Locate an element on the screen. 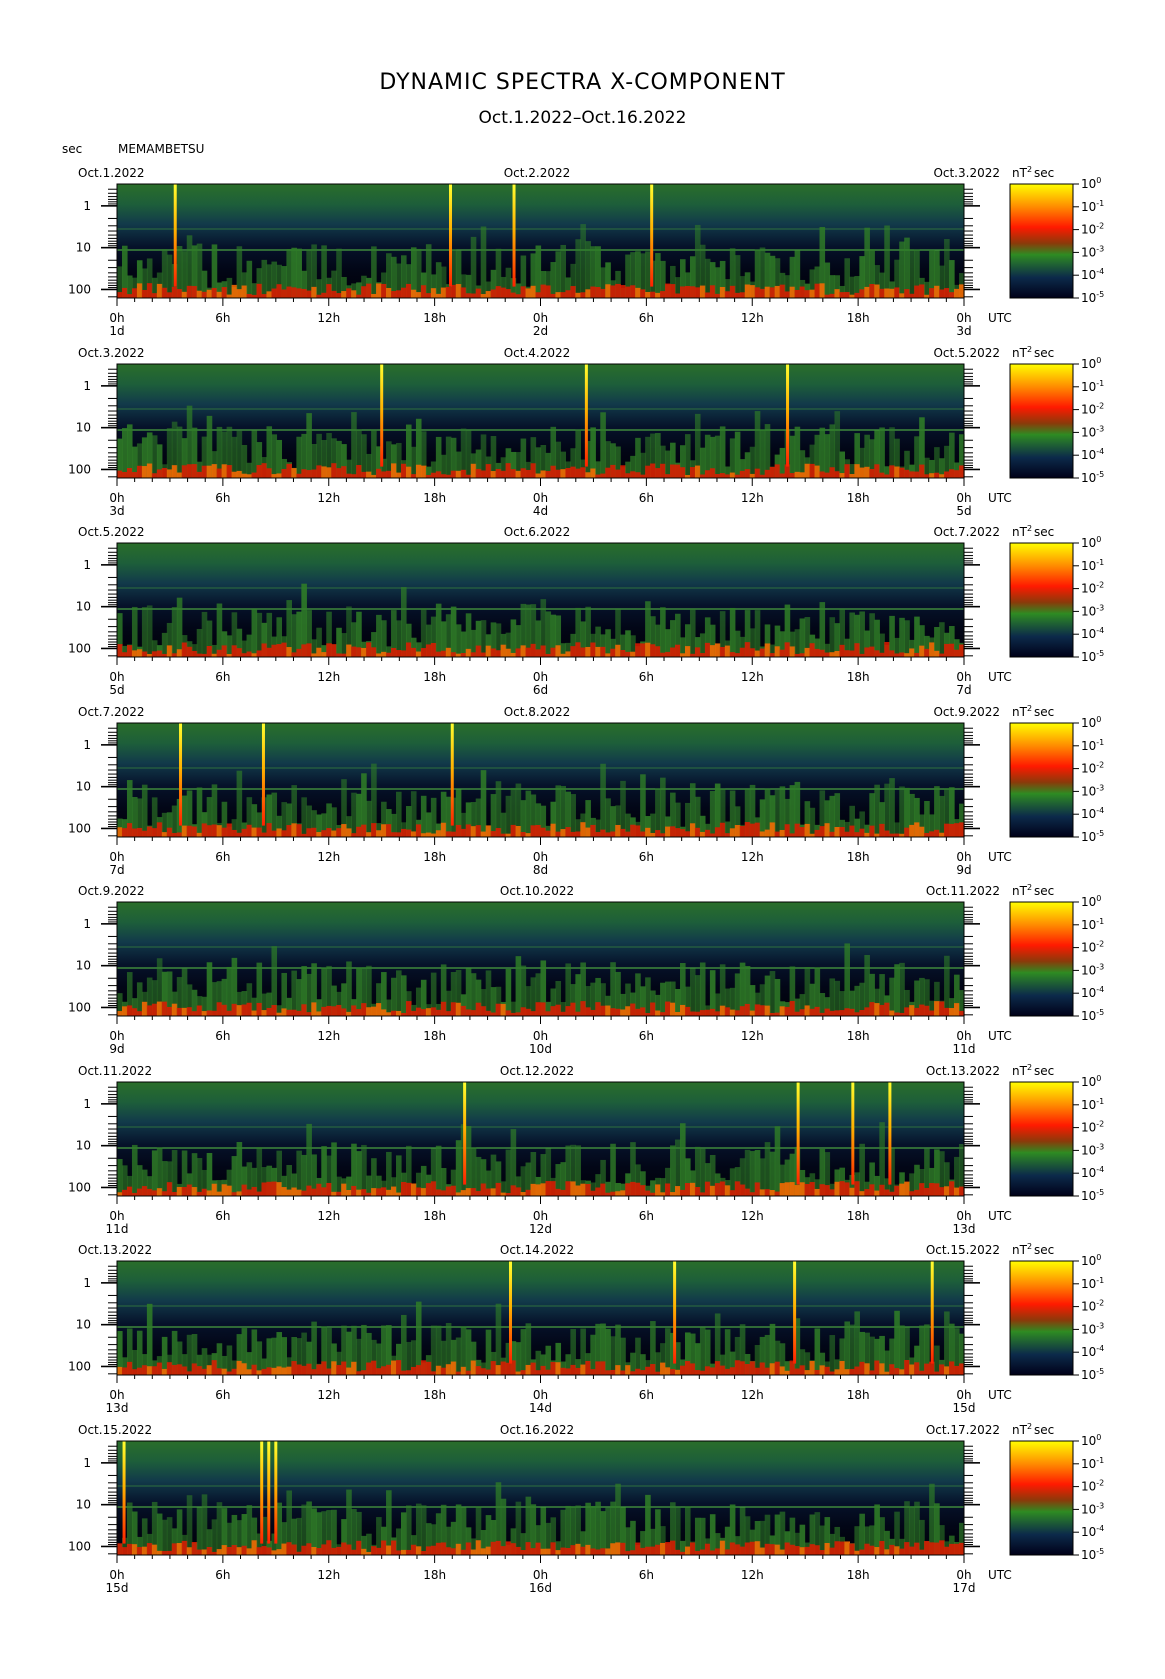 The height and width of the screenshot is (1679, 1165). colorbar-unit-exp: 2 is located at coordinates (1029, 349).